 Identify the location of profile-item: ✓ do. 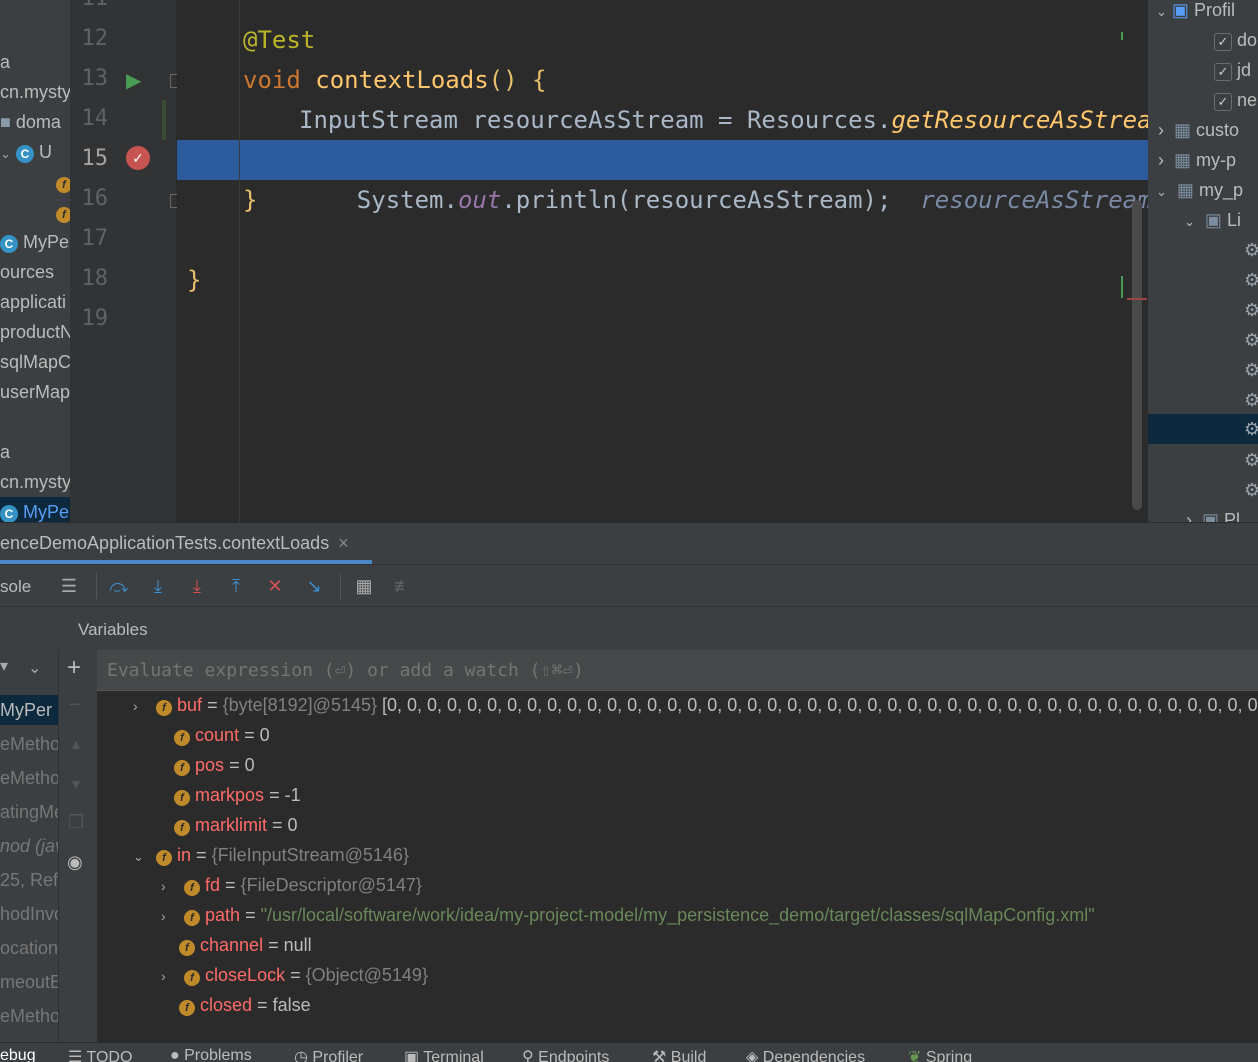
(1235, 40).